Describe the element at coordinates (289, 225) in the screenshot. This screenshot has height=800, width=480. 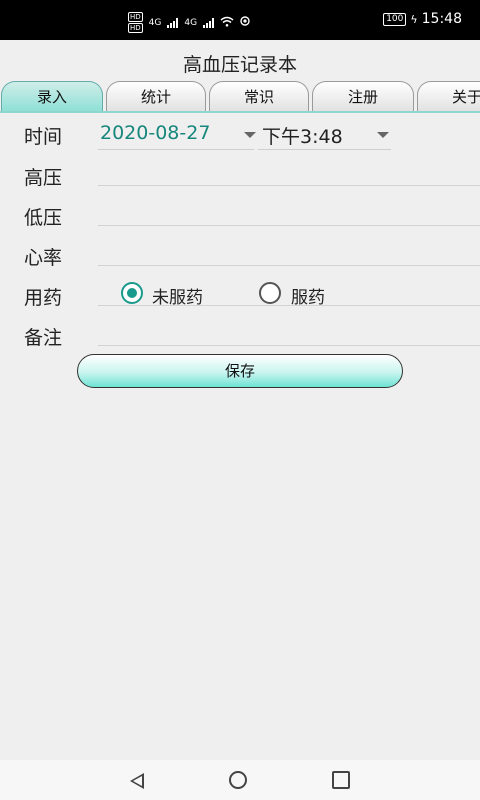
I see `low-pressure-underline` at that location.